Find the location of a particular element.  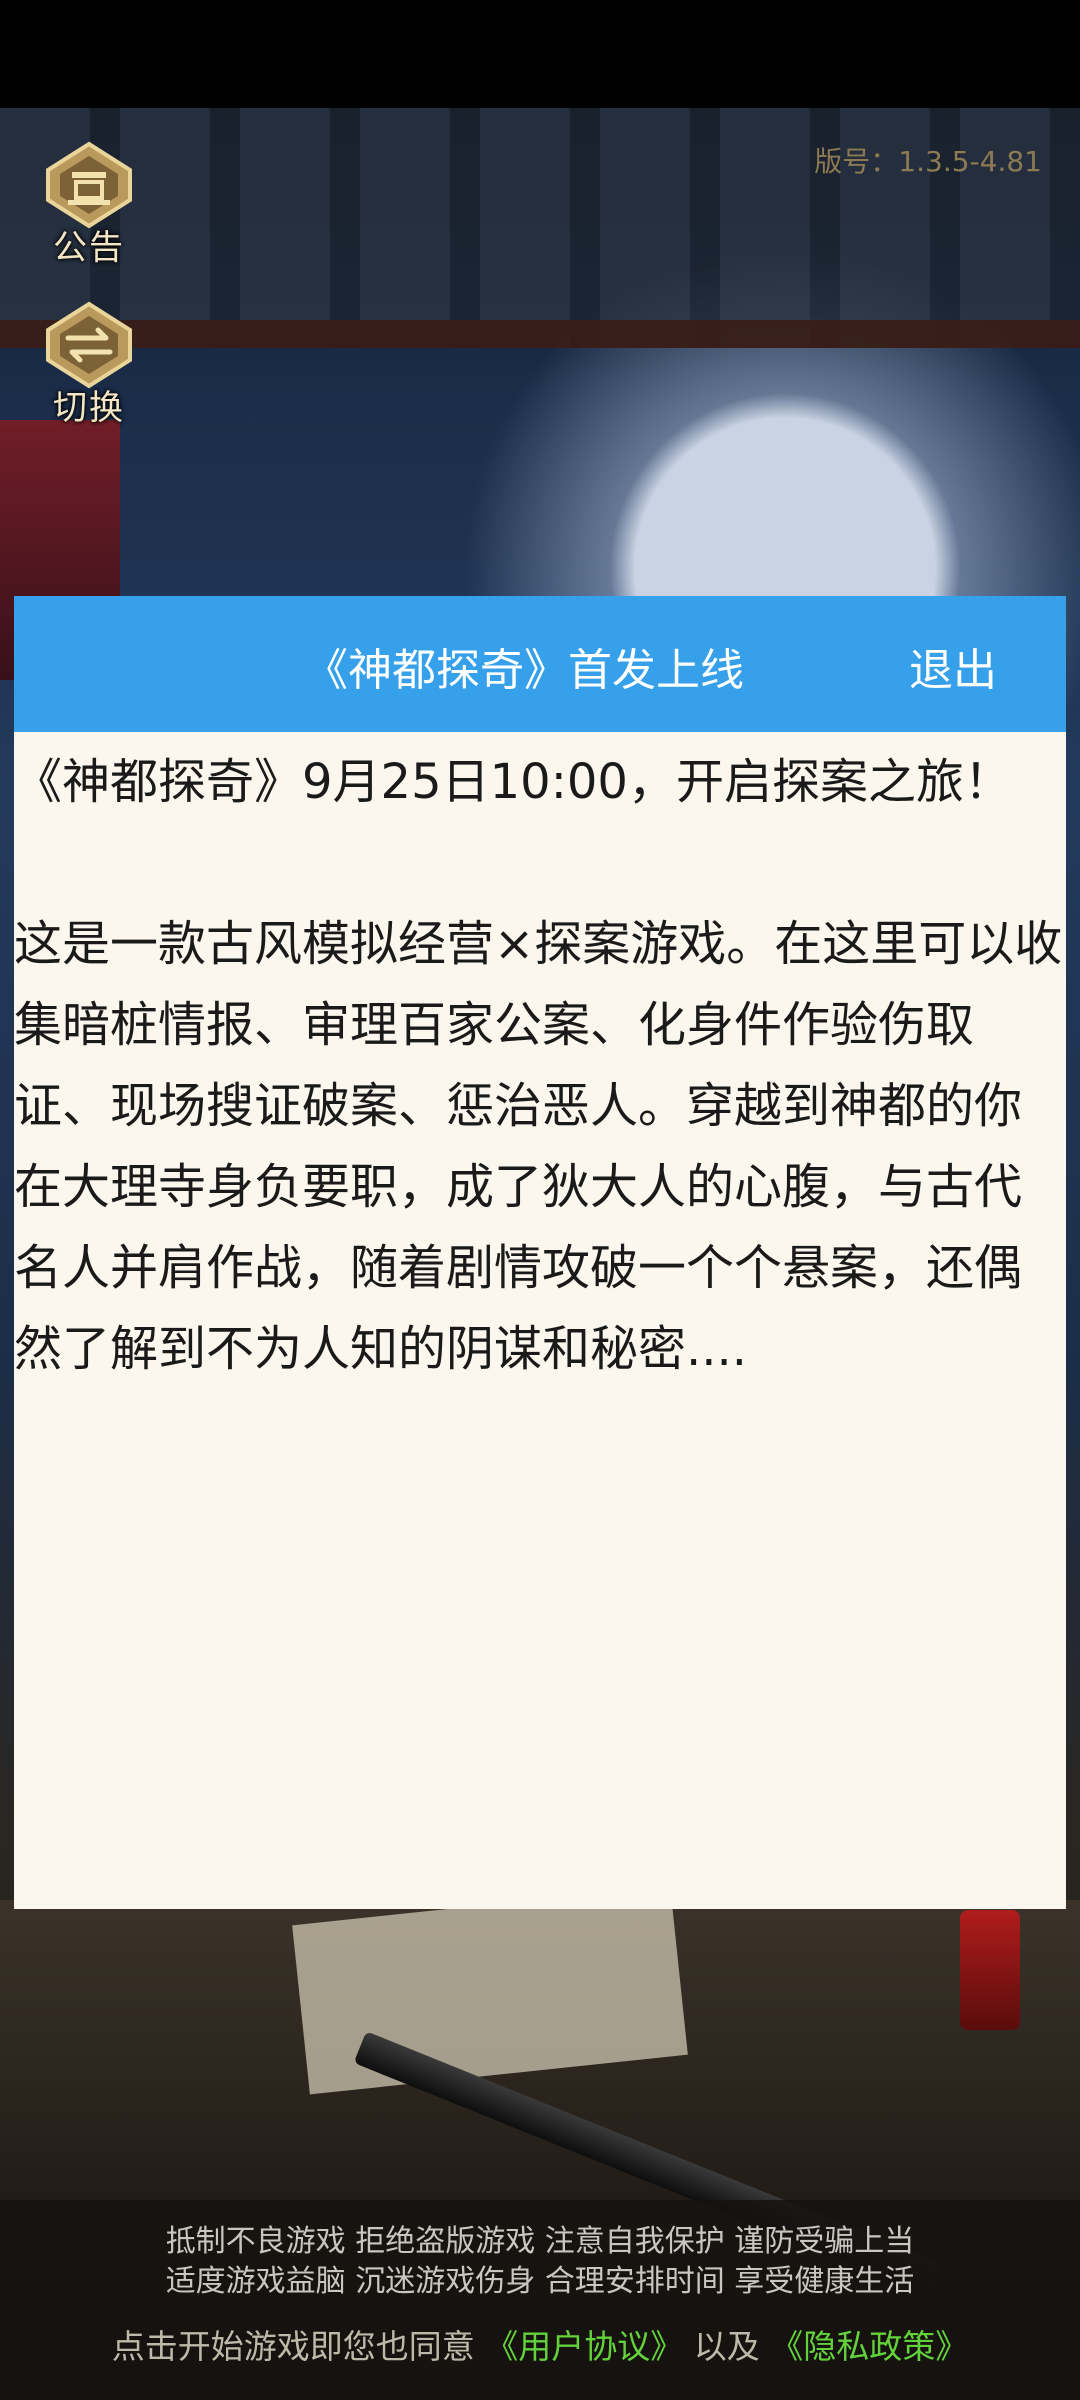

dialog-title: 《神都探奇》首发上线 is located at coordinates (524, 670).